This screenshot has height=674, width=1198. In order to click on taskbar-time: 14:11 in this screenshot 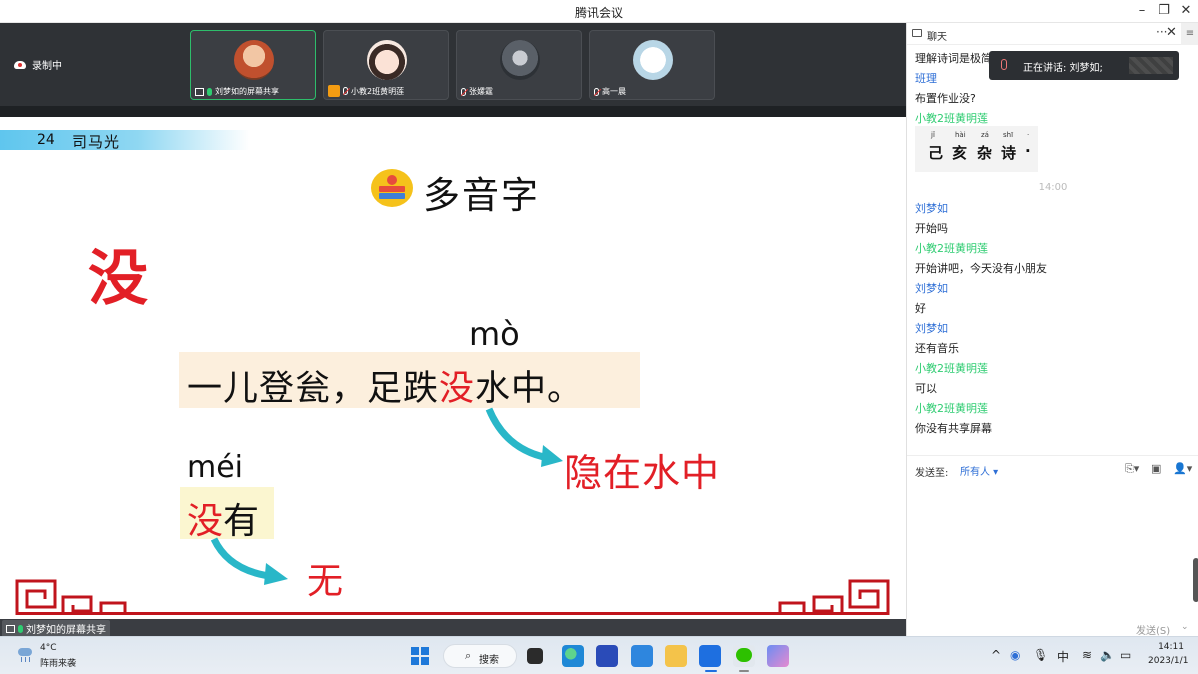, I will do `click(1166, 647)`.